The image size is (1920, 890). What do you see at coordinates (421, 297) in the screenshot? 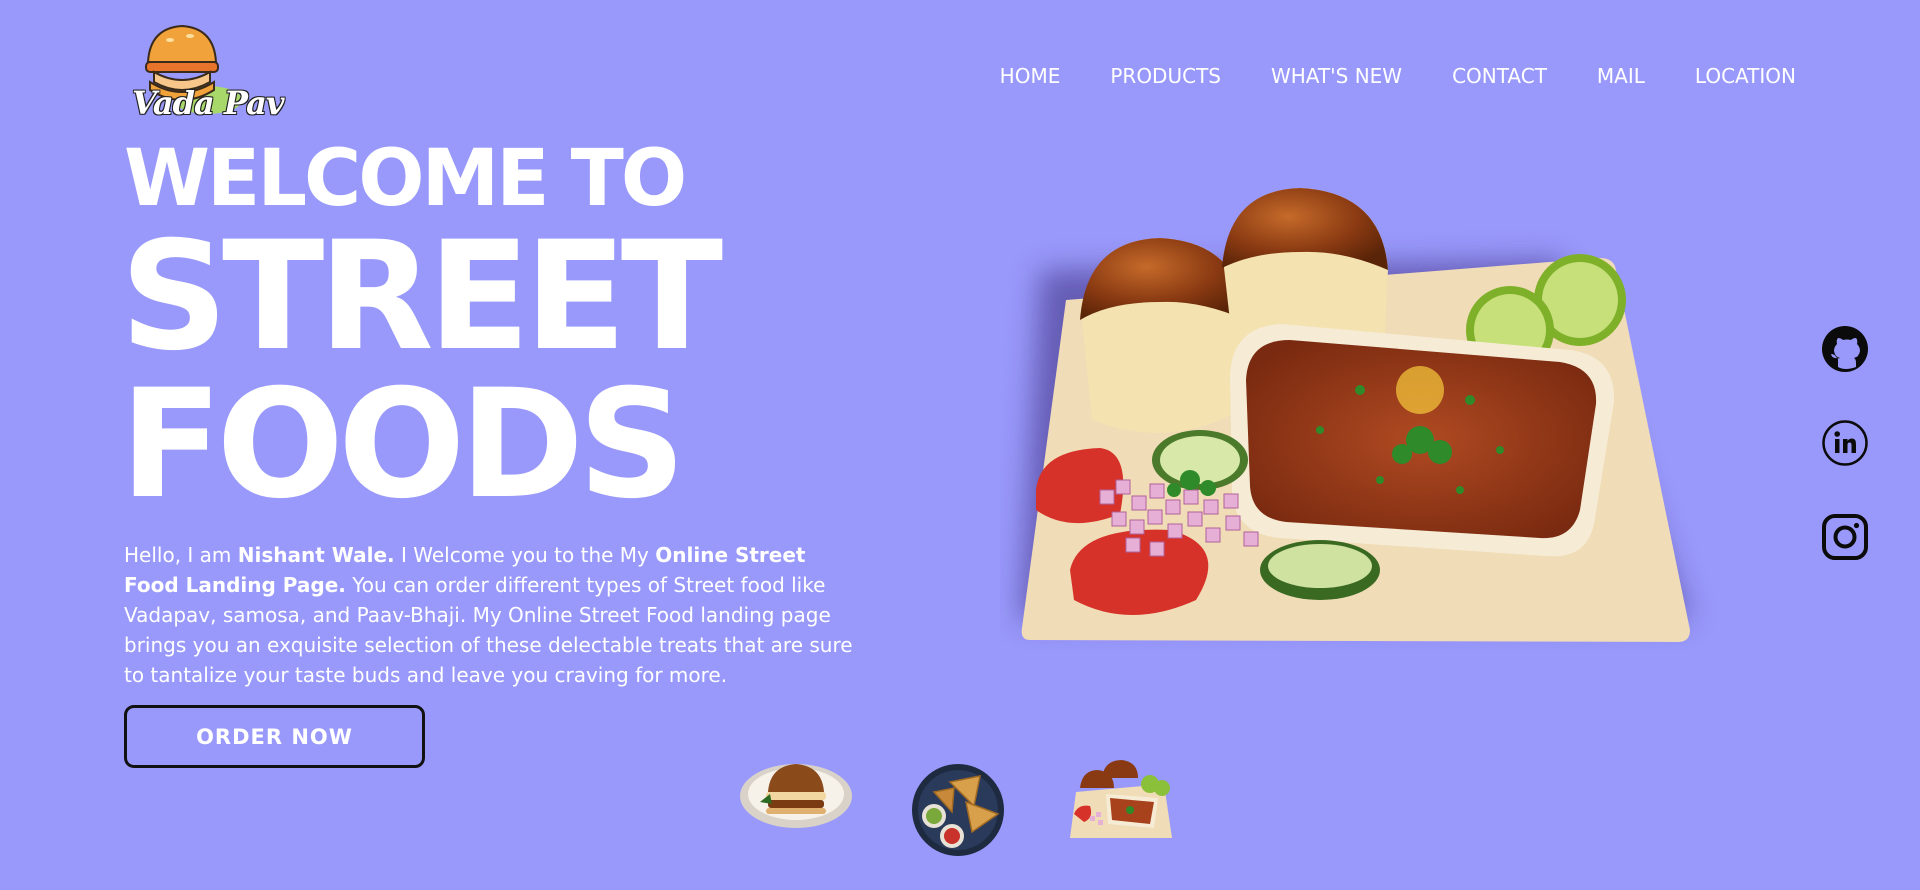
I see `hero-title-line-2: STREET` at bounding box center [421, 297].